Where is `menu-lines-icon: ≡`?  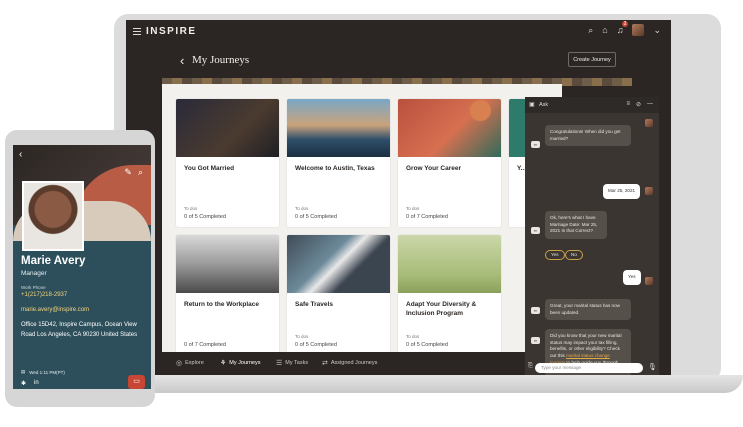 menu-lines-icon: ≡ is located at coordinates (628, 104).